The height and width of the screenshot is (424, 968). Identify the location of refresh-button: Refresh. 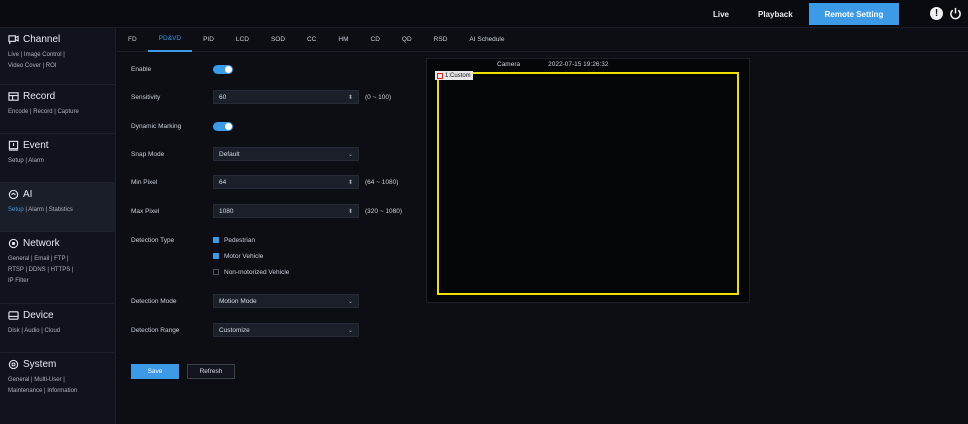
(211, 371).